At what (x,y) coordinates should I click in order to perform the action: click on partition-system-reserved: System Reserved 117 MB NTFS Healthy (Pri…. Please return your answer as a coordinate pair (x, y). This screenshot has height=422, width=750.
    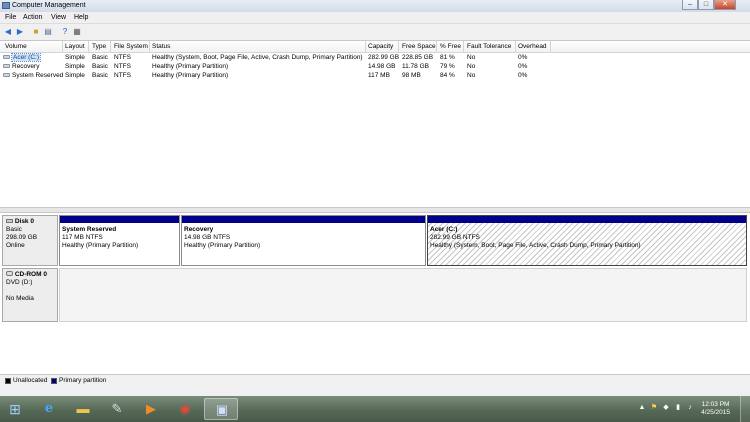
    Looking at the image, I should click on (119, 240).